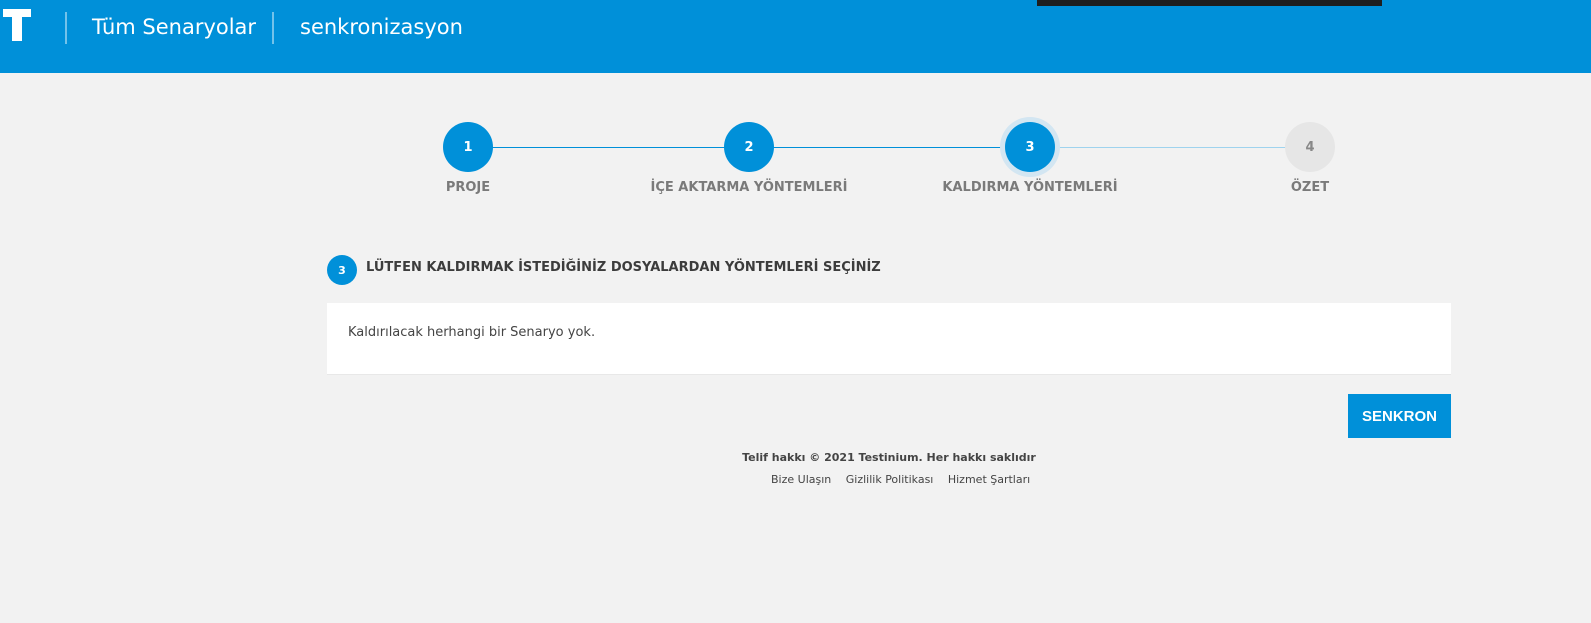 Image resolution: width=1591 pixels, height=623 pixels. I want to click on section-step-badge: 3, so click(342, 270).